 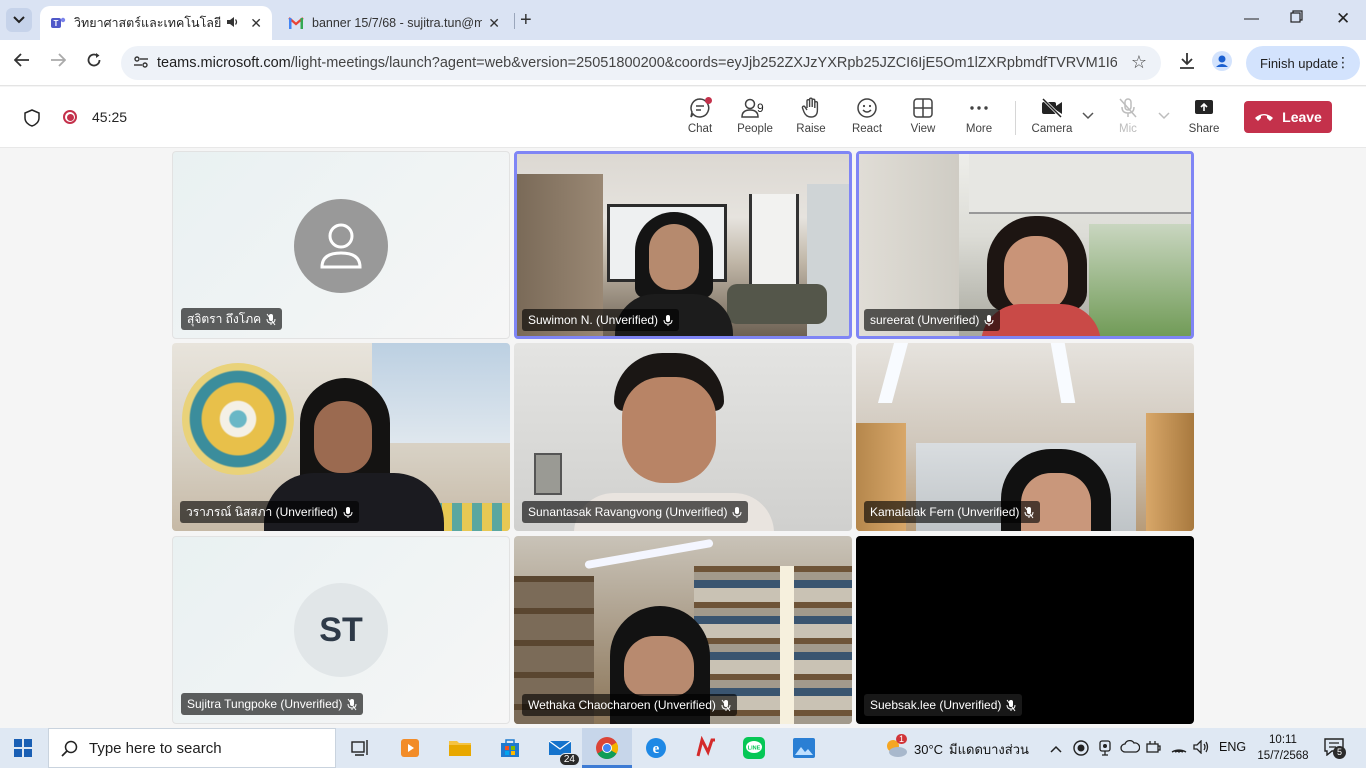 What do you see at coordinates (925, 320) in the screenshot?
I see `participant-name: sureerat (Unverified)` at bounding box center [925, 320].